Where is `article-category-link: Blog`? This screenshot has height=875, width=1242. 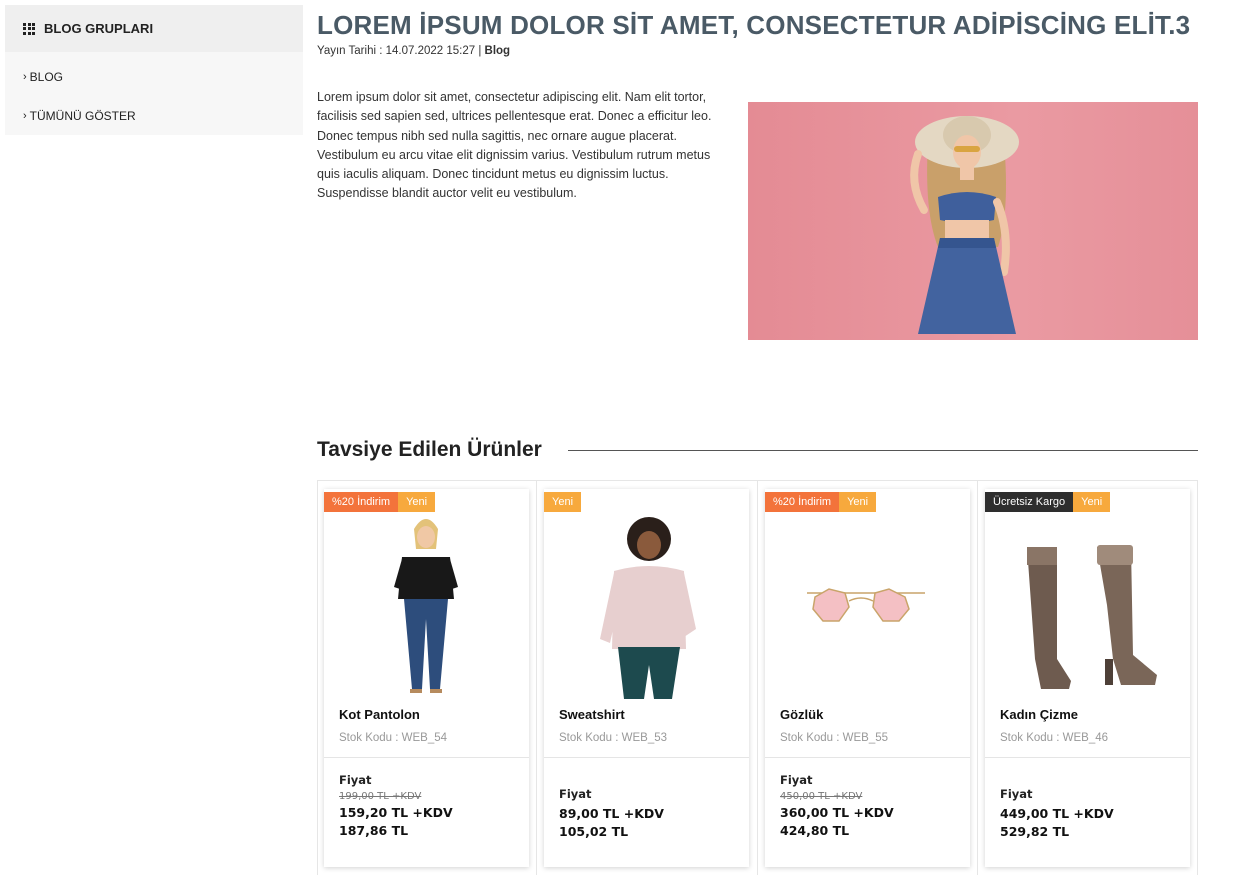 article-category-link: Blog is located at coordinates (498, 51).